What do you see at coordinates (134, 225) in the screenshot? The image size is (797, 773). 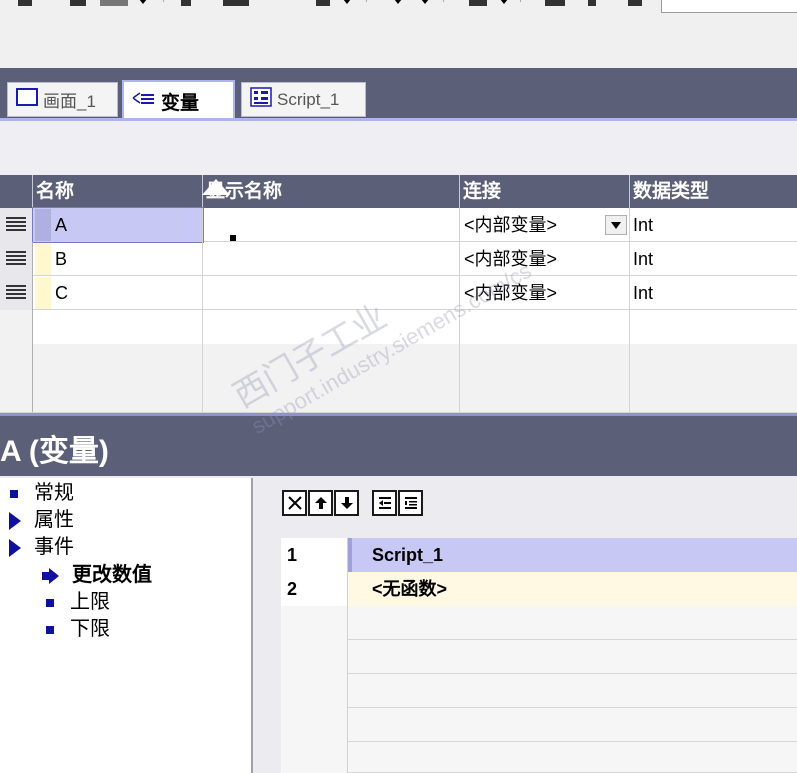 I see `name-cell: A` at bounding box center [134, 225].